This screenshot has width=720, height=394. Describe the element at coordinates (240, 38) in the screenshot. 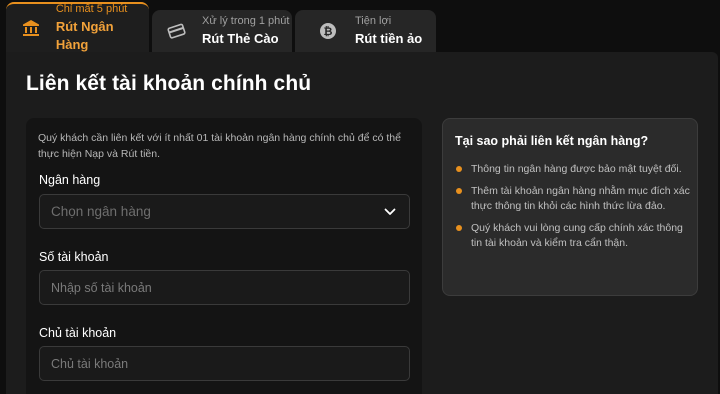

I see `tab-label: Rút Thẻ Cào` at that location.